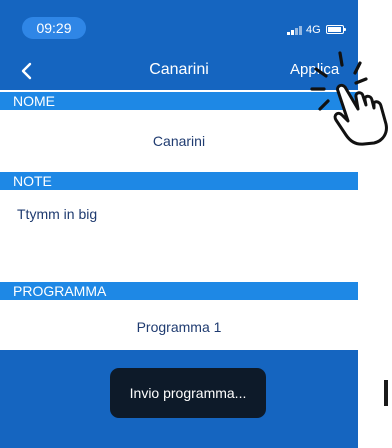  What do you see at coordinates (349, 98) in the screenshot?
I see `tap-hand-icon` at bounding box center [349, 98].